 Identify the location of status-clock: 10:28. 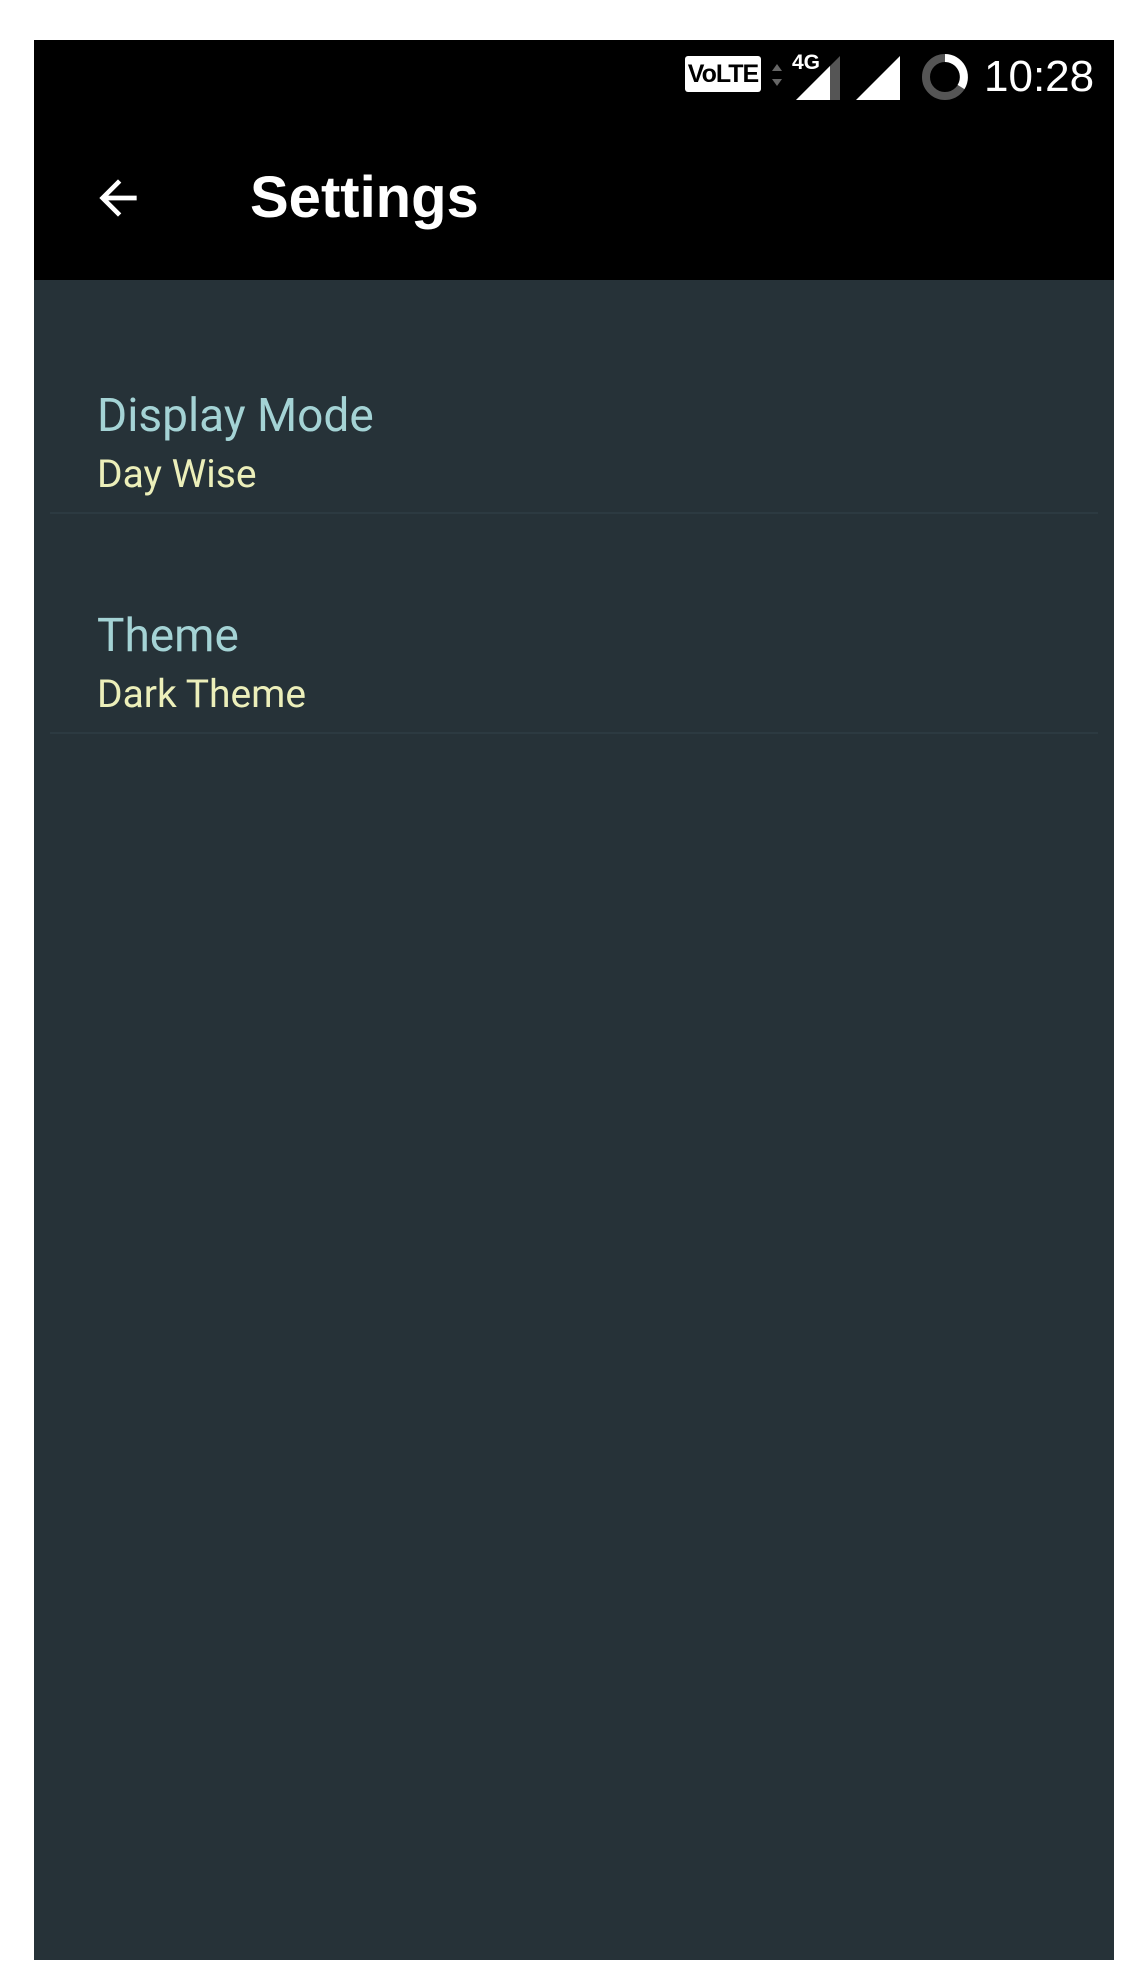
(1039, 76).